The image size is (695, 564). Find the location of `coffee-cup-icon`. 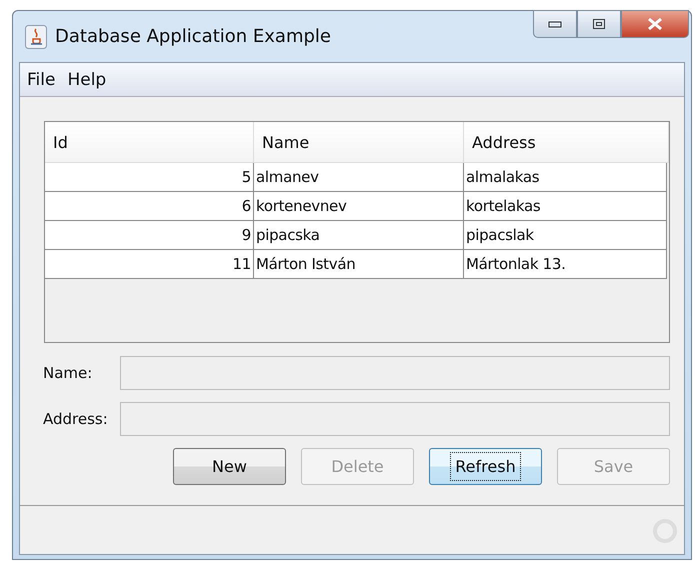

coffee-cup-icon is located at coordinates (36, 36).